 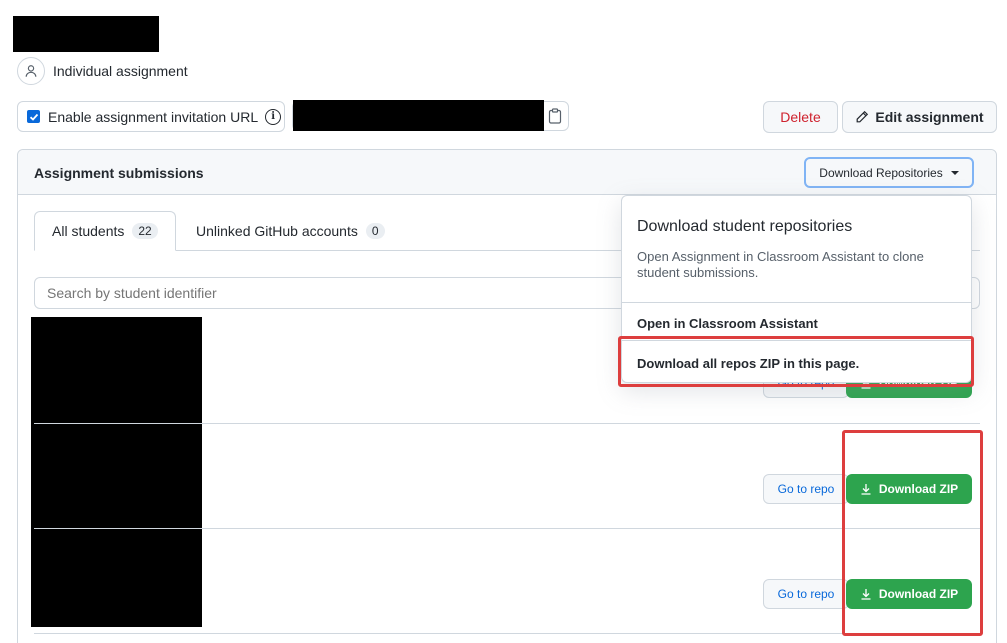 I want to click on clipboard-icon, so click(x=555, y=117).